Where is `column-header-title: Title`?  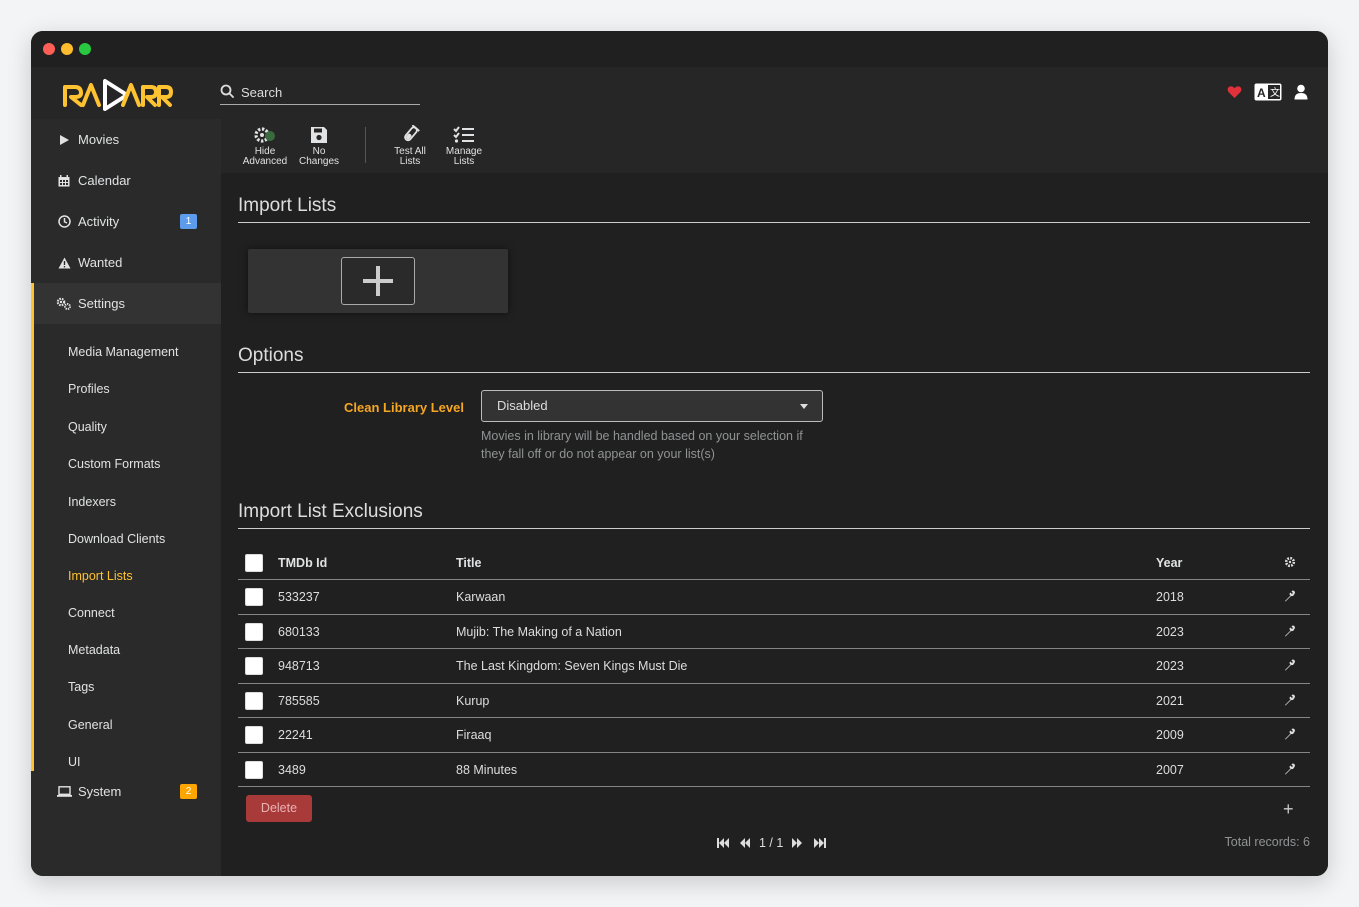 column-header-title: Title is located at coordinates (468, 563).